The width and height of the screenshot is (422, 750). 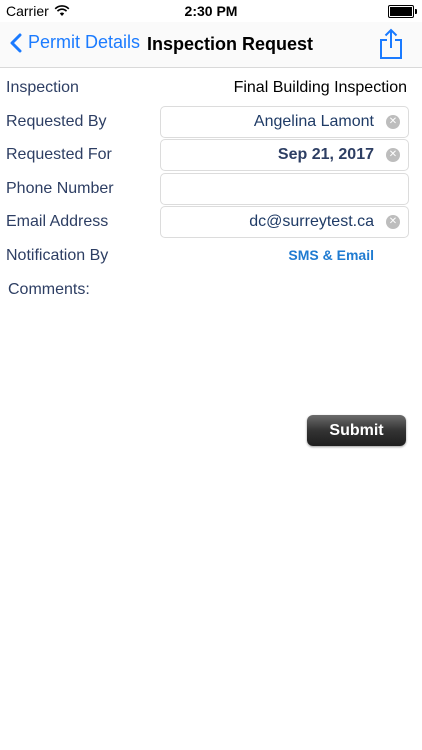 I want to click on clear-requested-for-icon: ✕, so click(x=393, y=155).